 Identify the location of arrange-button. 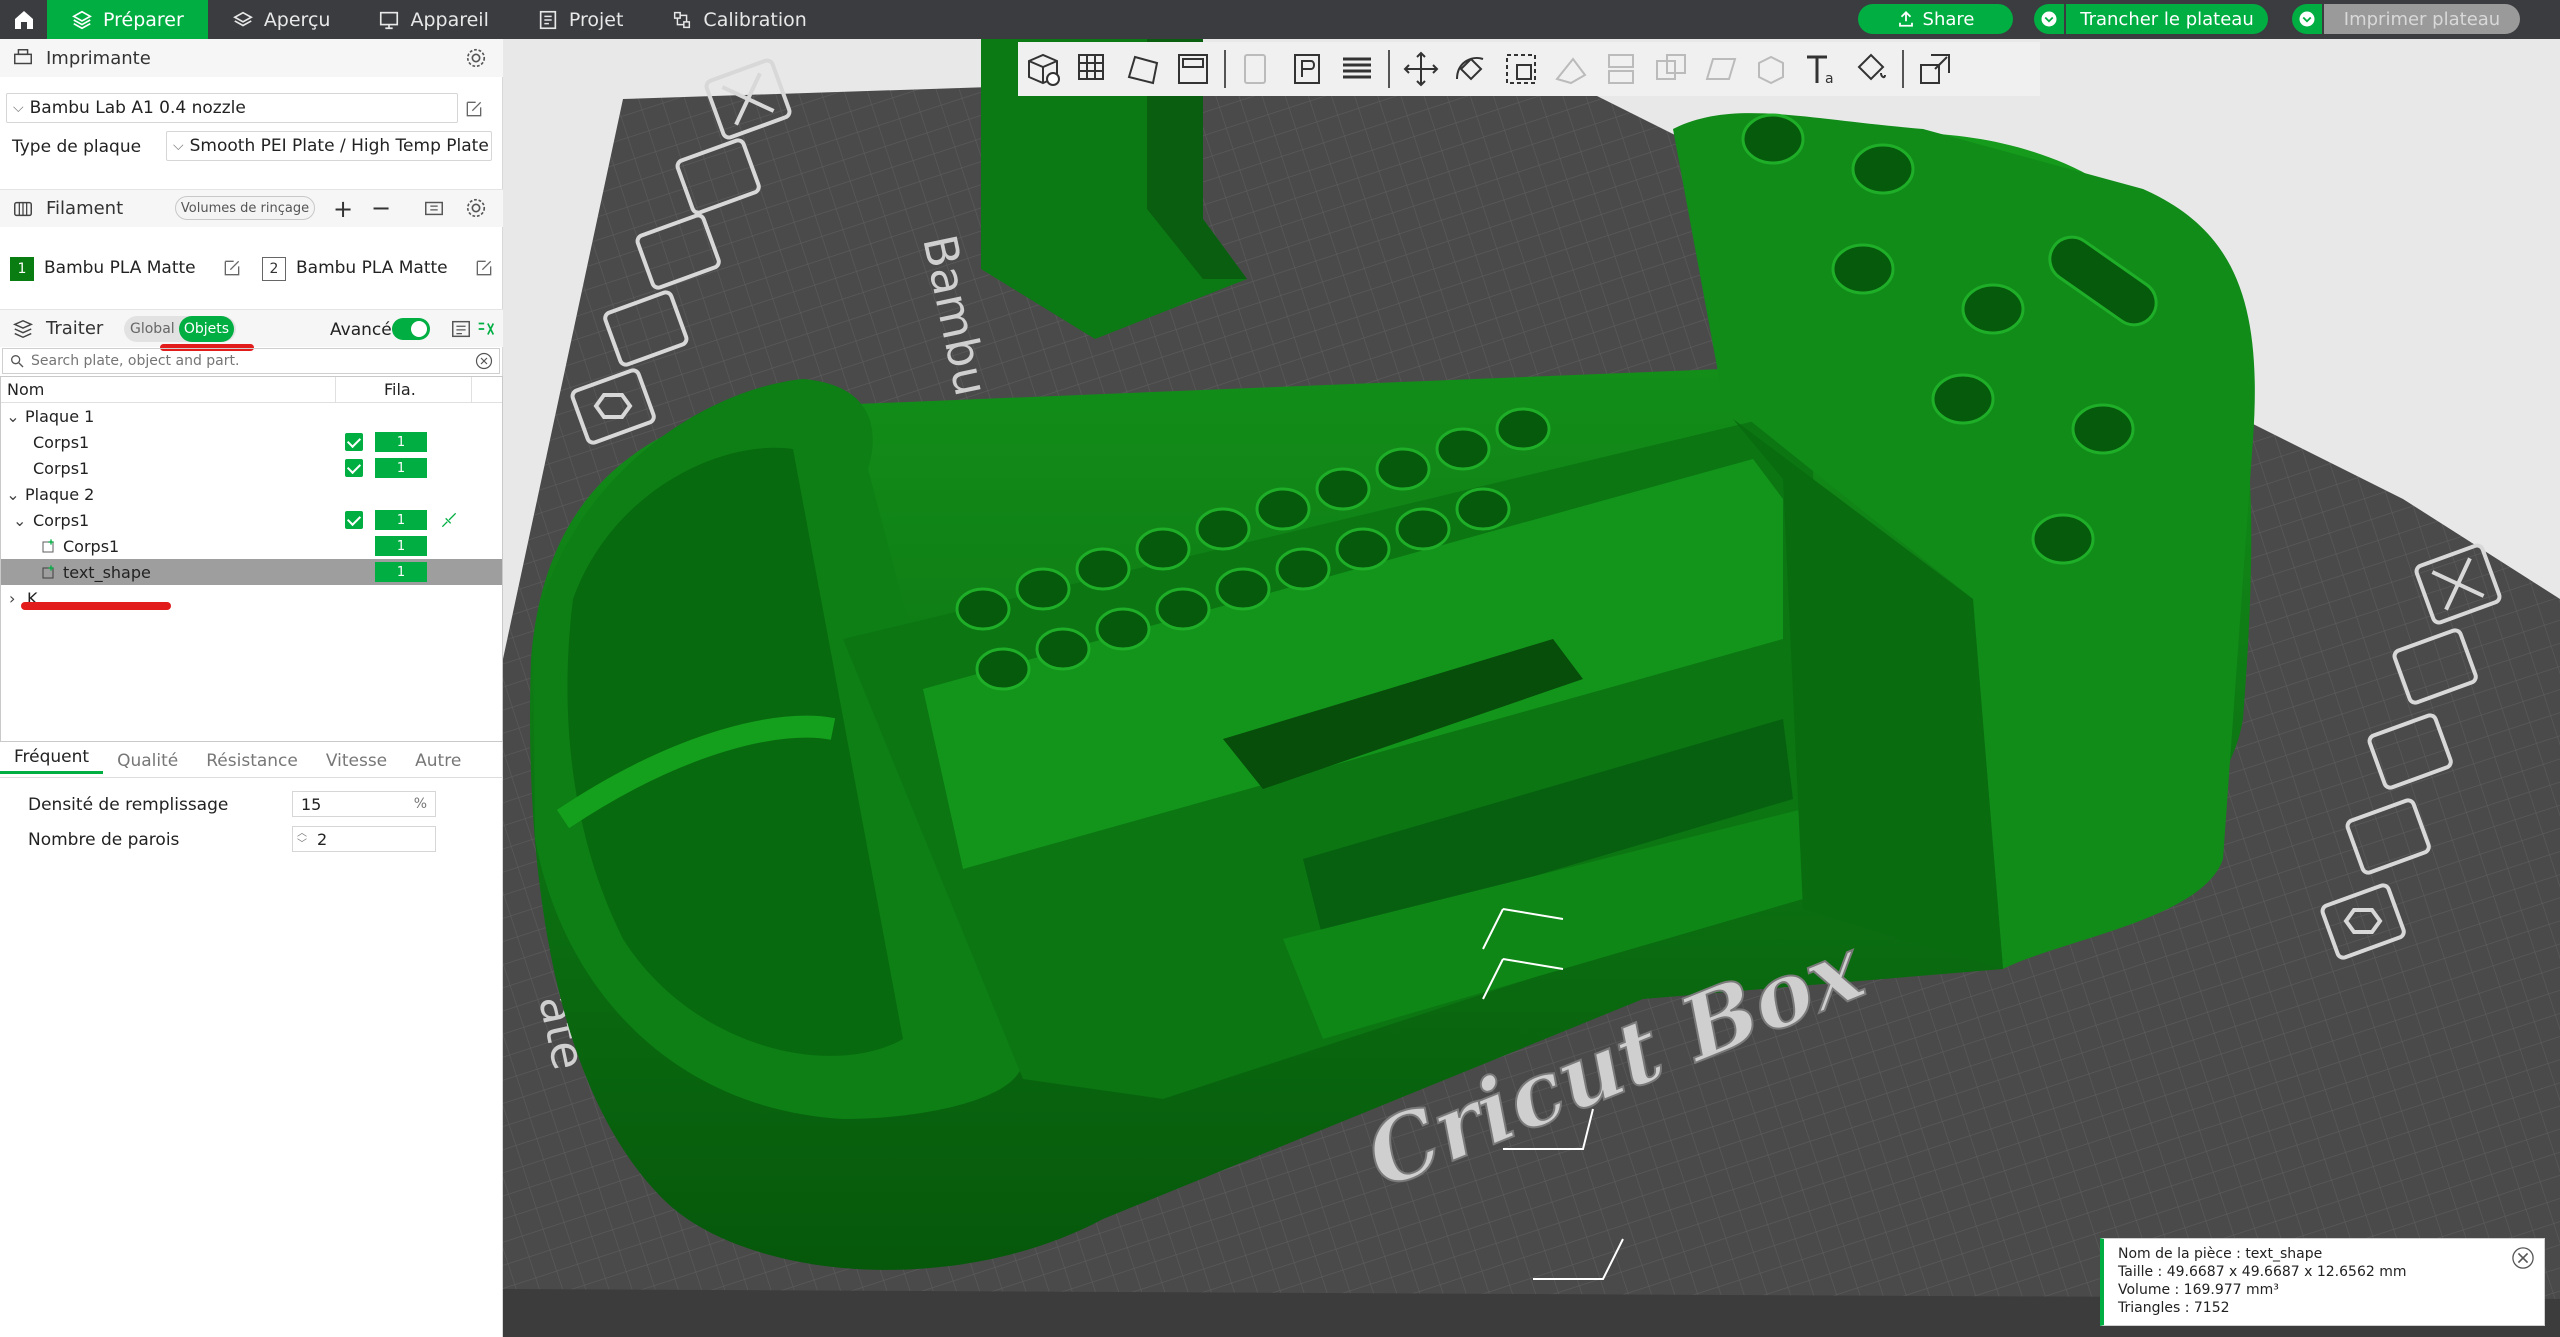
(1193, 69).